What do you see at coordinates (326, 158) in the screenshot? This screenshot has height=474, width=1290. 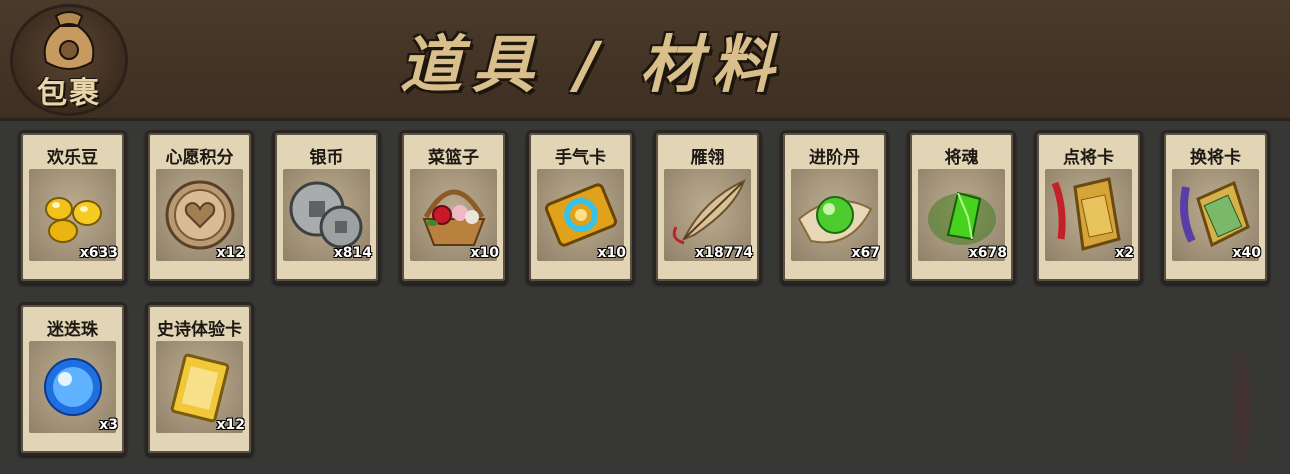 I see `item-name: 银币` at bounding box center [326, 158].